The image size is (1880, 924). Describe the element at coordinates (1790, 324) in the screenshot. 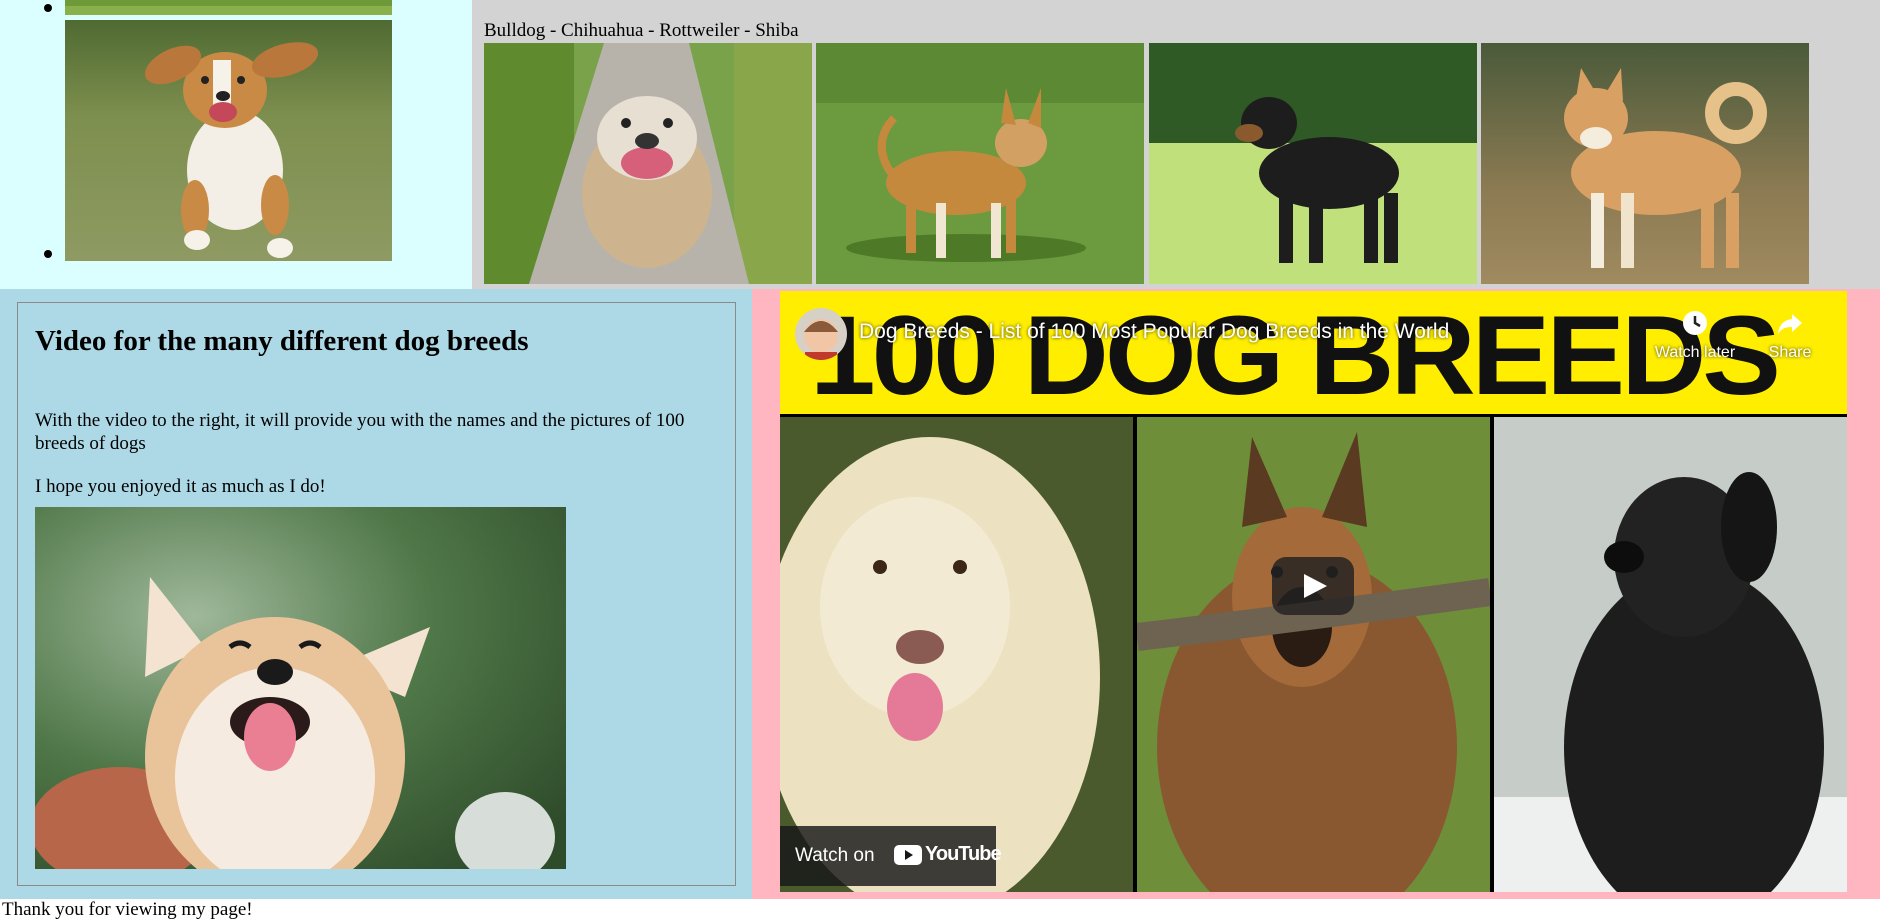

I see `share-icon` at that location.